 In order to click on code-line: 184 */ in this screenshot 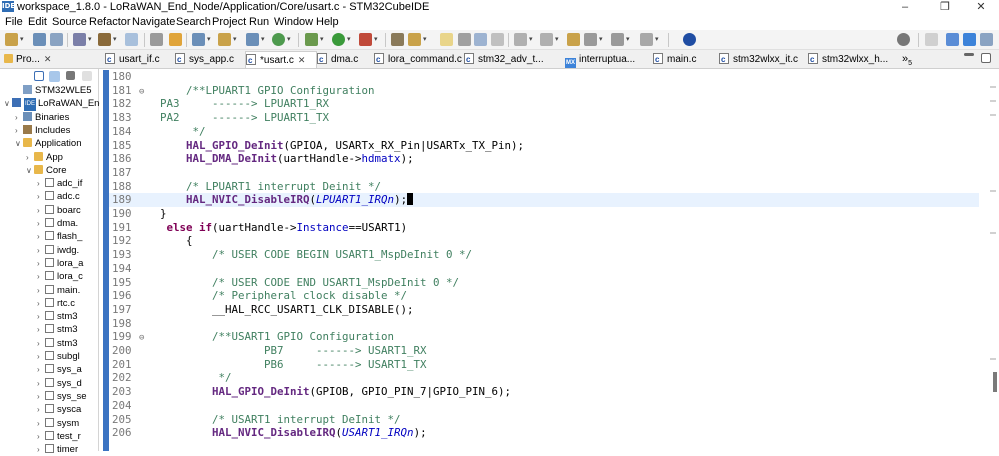, I will do `click(544, 132)`.